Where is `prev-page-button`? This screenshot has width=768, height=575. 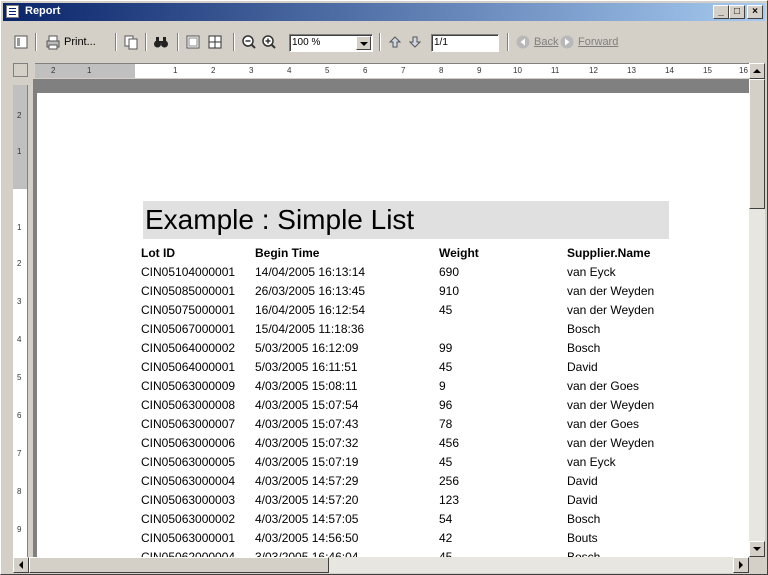 prev-page-button is located at coordinates (395, 42).